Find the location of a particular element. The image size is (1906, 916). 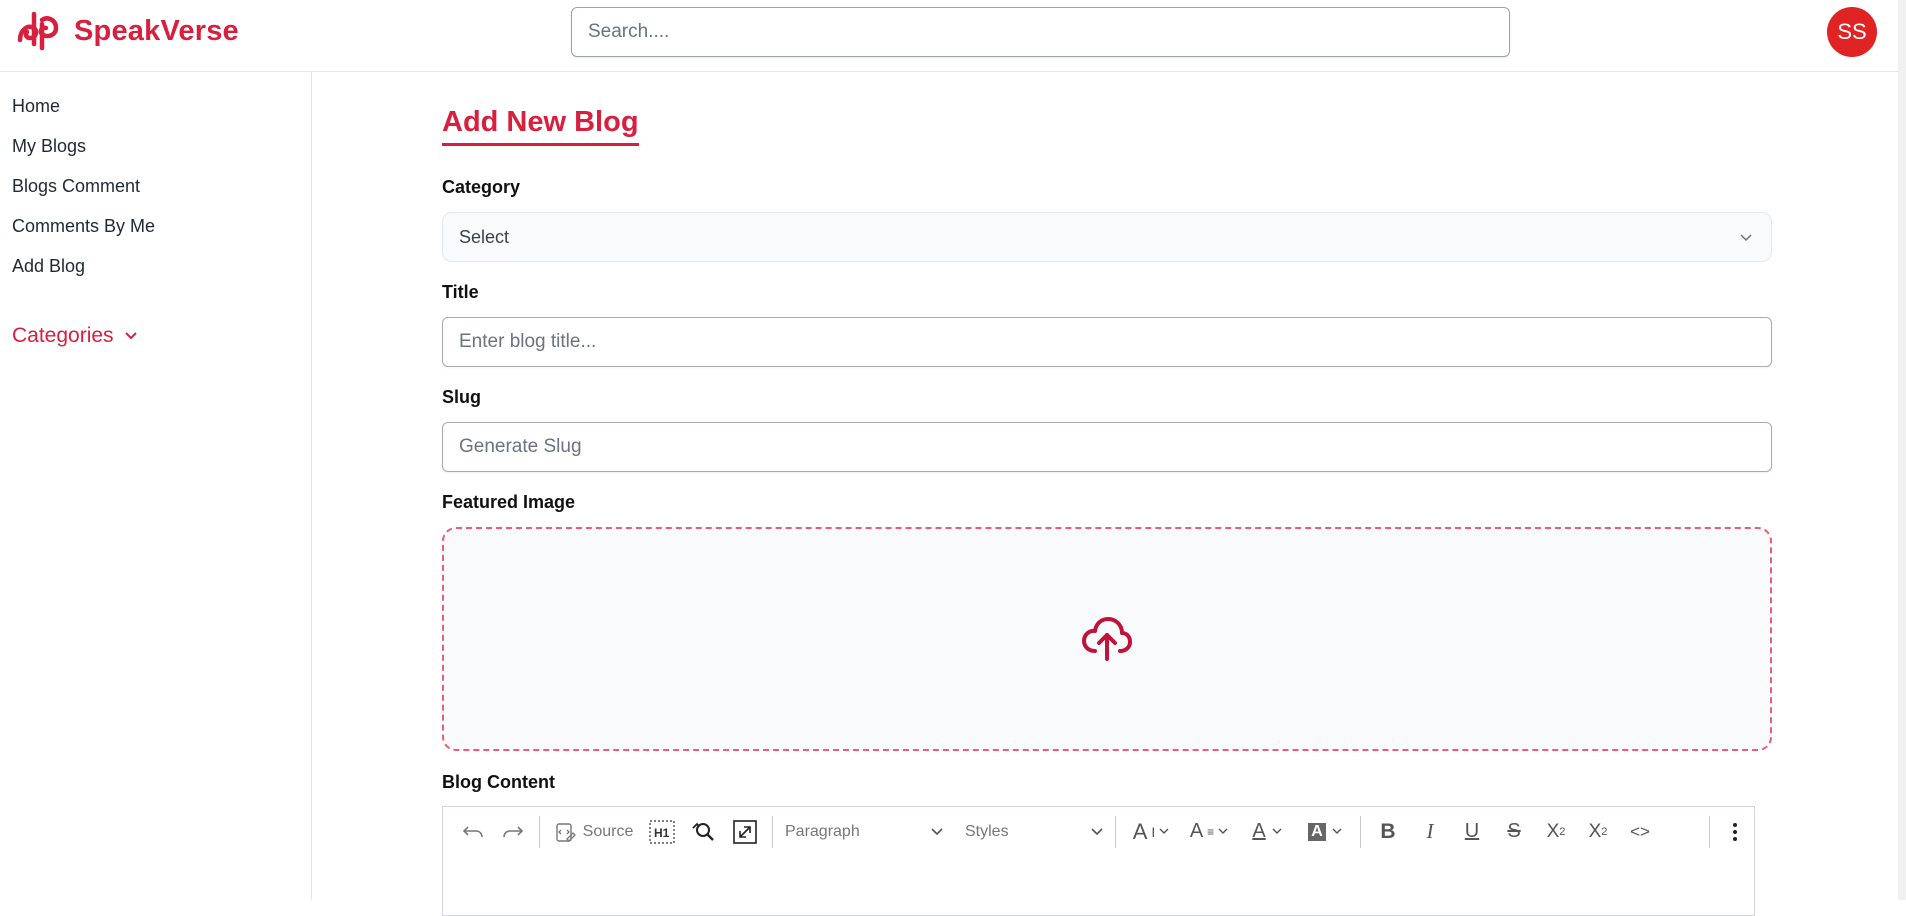

title-input is located at coordinates (1107, 342).